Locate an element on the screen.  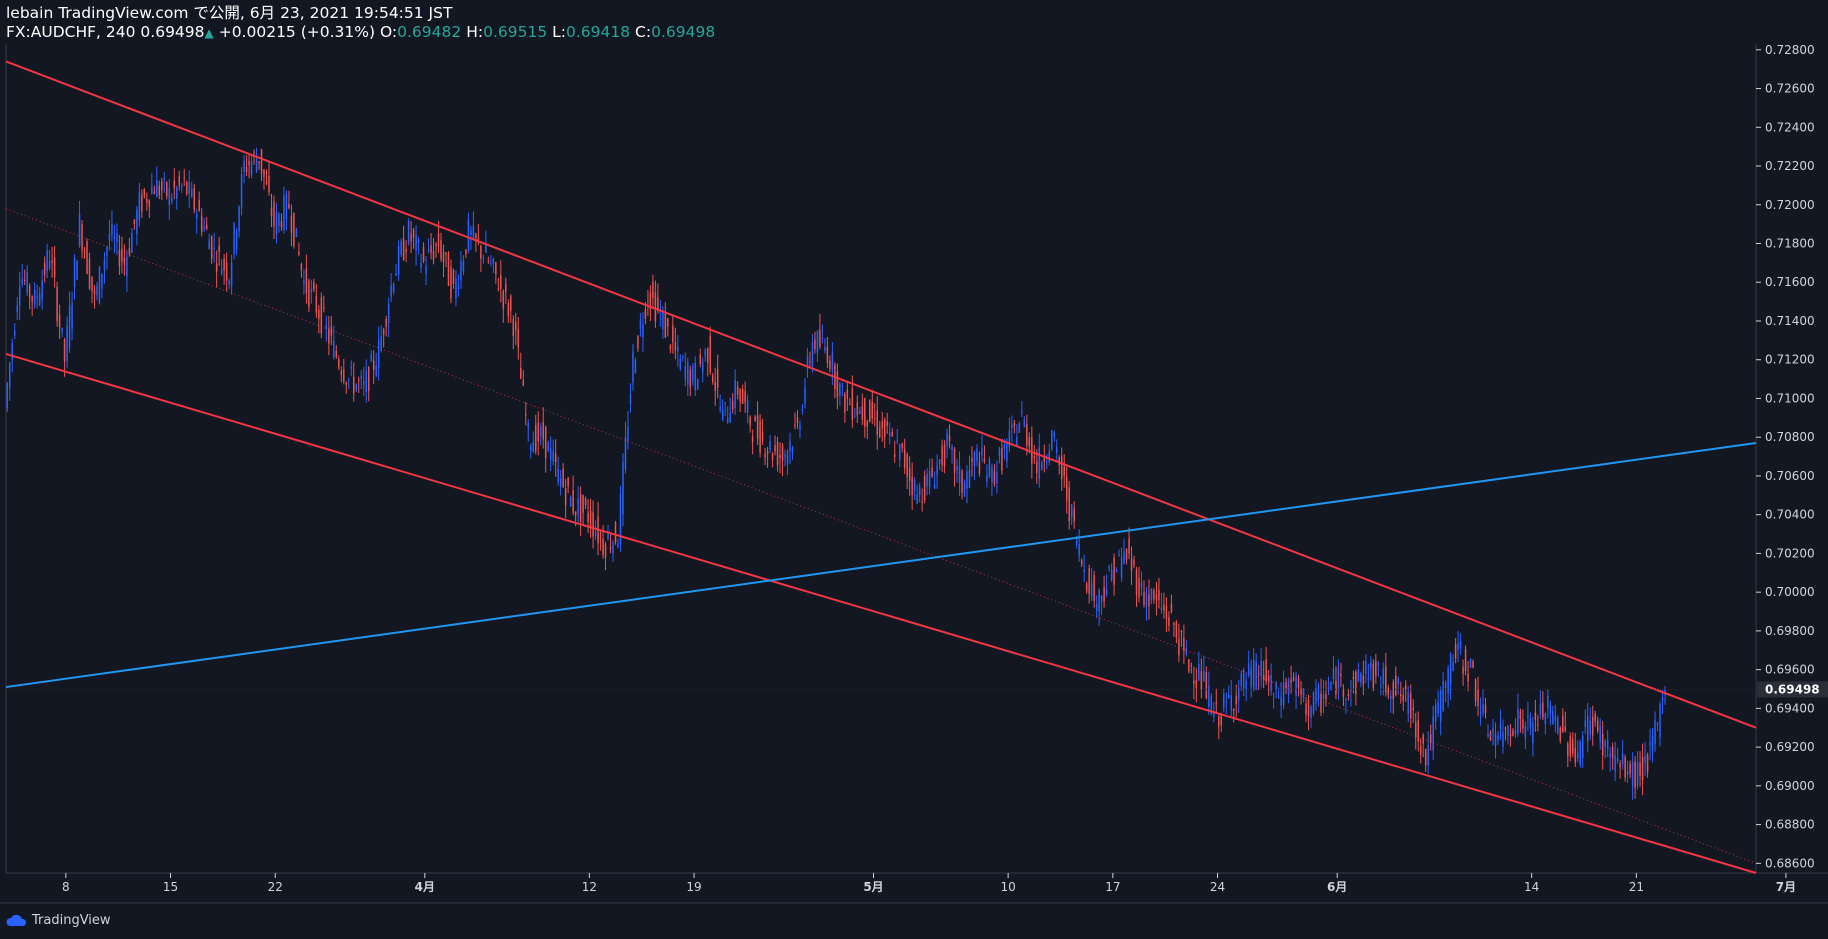
y-tick-label: 0.71000 is located at coordinates (1790, 398).